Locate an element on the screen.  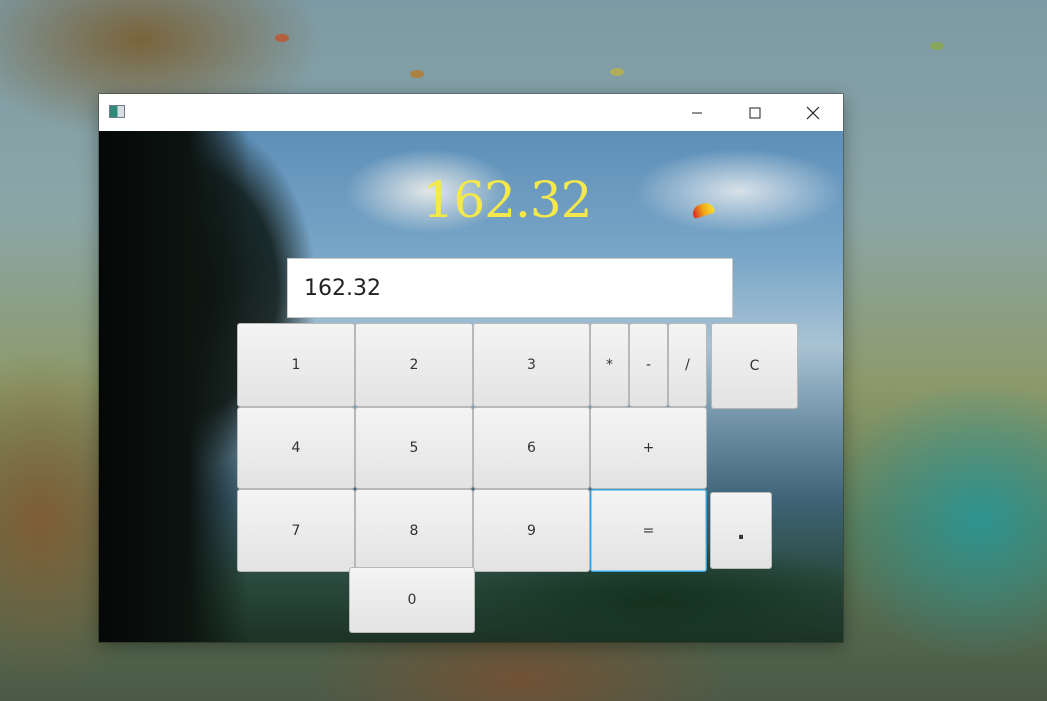
maximize-button is located at coordinates (755, 112).